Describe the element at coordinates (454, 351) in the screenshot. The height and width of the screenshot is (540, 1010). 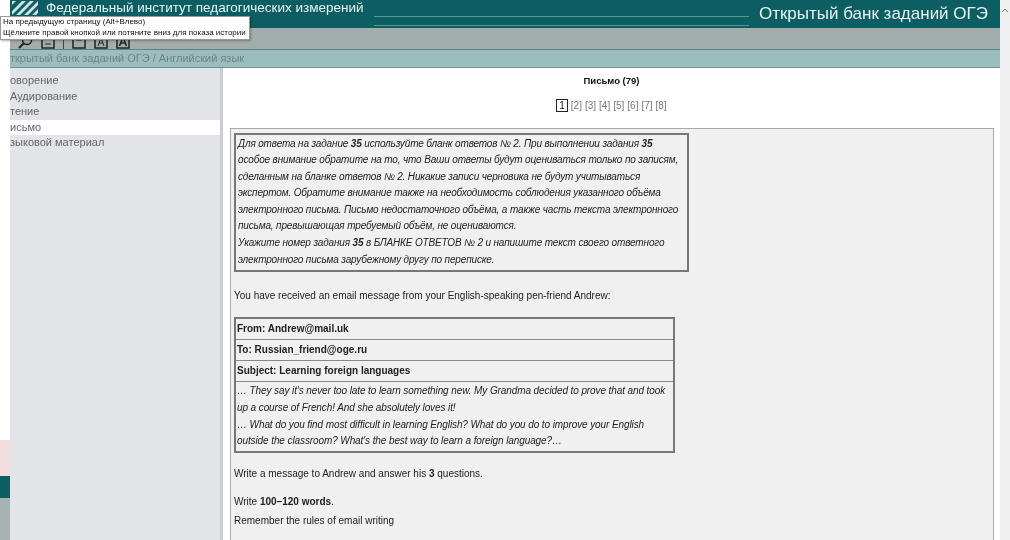
I see `email-header: To: Russian_friend@oge.ru` at that location.